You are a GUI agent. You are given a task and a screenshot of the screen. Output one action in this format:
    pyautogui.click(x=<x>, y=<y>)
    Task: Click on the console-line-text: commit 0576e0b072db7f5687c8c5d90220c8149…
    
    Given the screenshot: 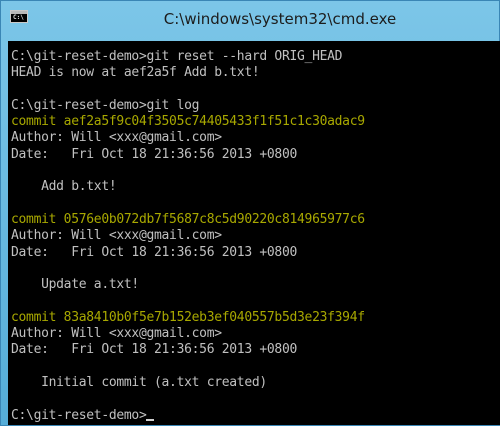 What is the action you would take?
    pyautogui.click(x=188, y=219)
    